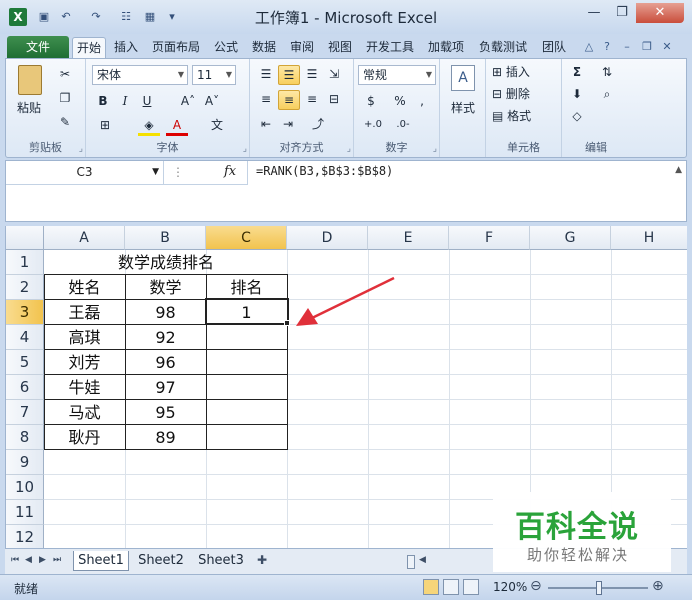 This screenshot has width=692, height=600. What do you see at coordinates (264, 47) in the screenshot?
I see `tab-data: 数据` at bounding box center [264, 47].